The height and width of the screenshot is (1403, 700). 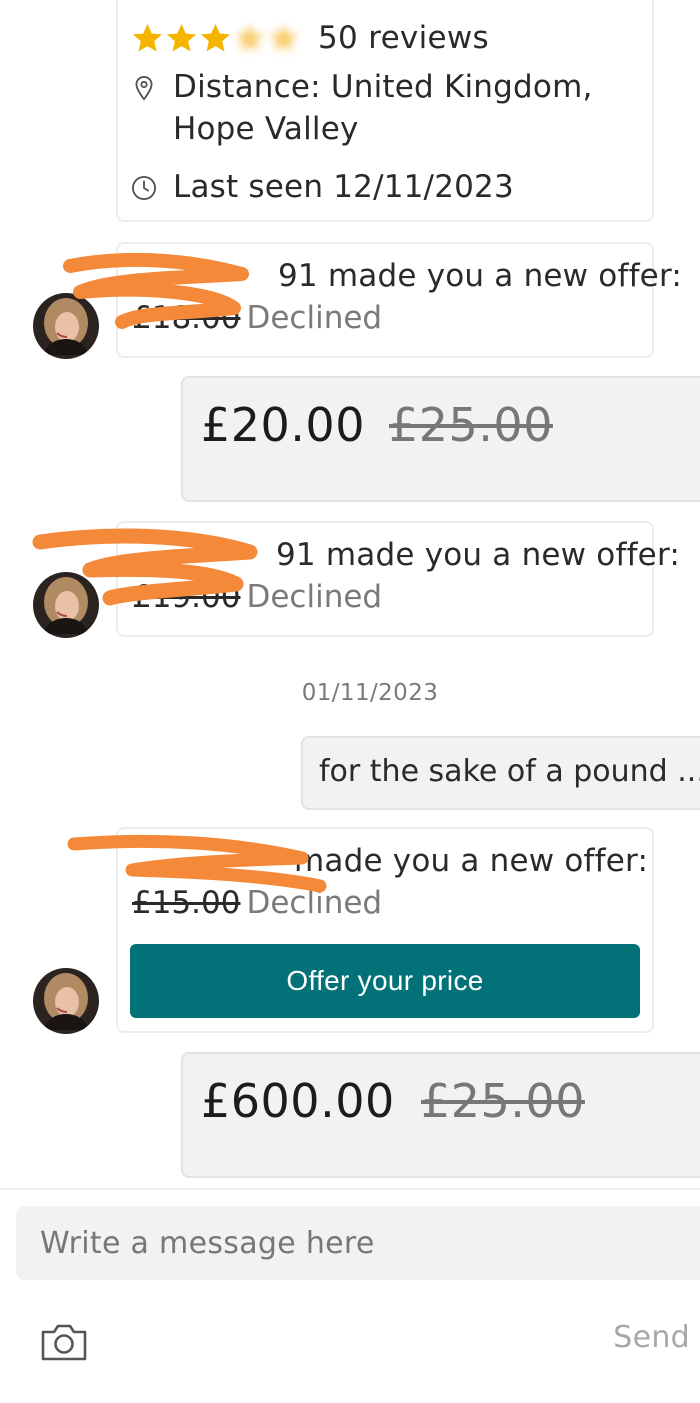 What do you see at coordinates (283, 425) in the screenshot?
I see `new-price: £20.00` at bounding box center [283, 425].